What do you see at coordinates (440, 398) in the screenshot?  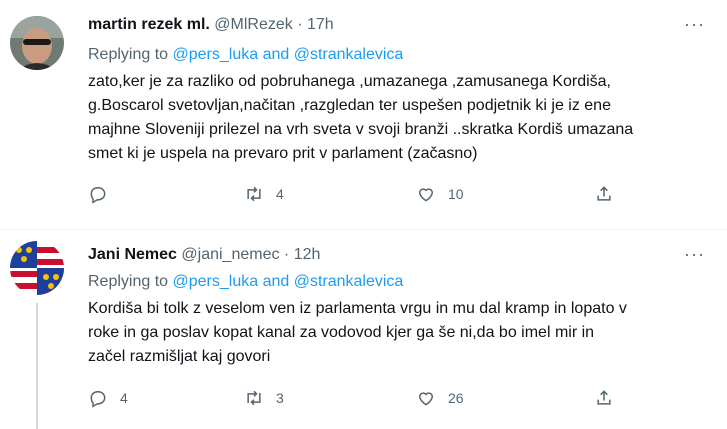 I see `like-button: 26` at bounding box center [440, 398].